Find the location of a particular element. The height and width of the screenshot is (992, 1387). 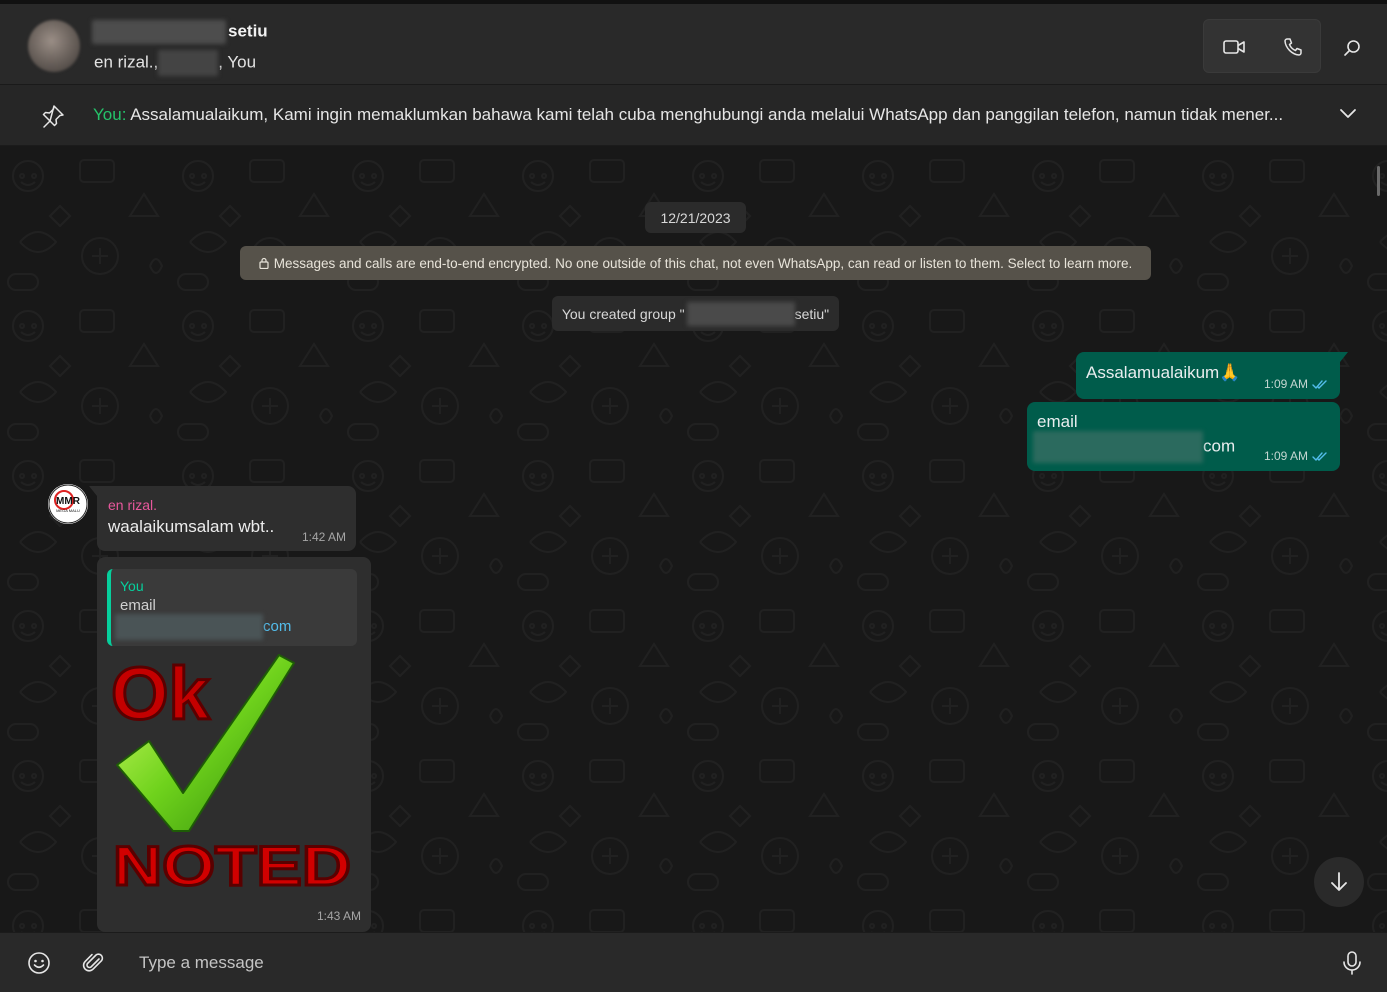

incoming-message: You email com Ok NOTED 1:43 AM is located at coordinates (234, 744).